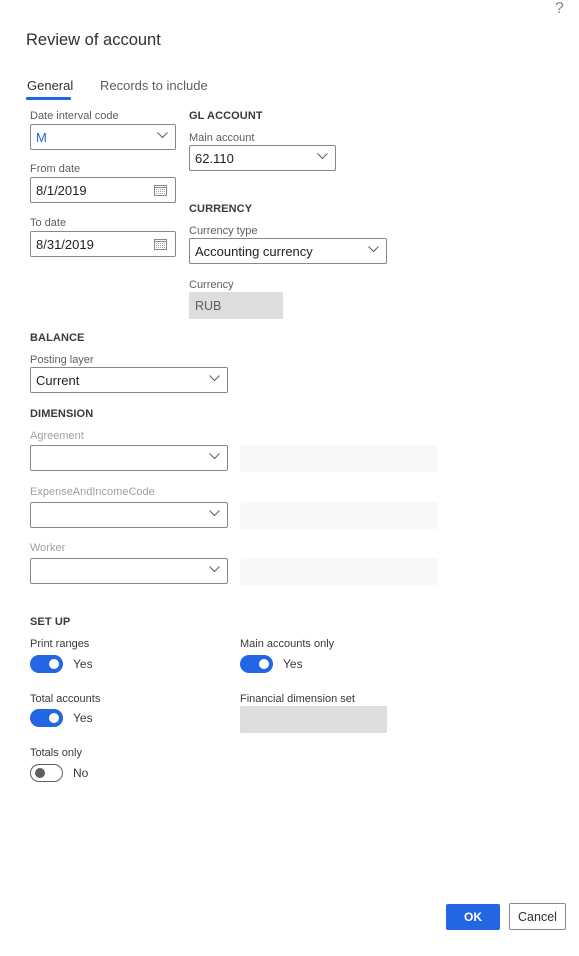  I want to click on totals-only-toggle-row: No, so click(59, 773).